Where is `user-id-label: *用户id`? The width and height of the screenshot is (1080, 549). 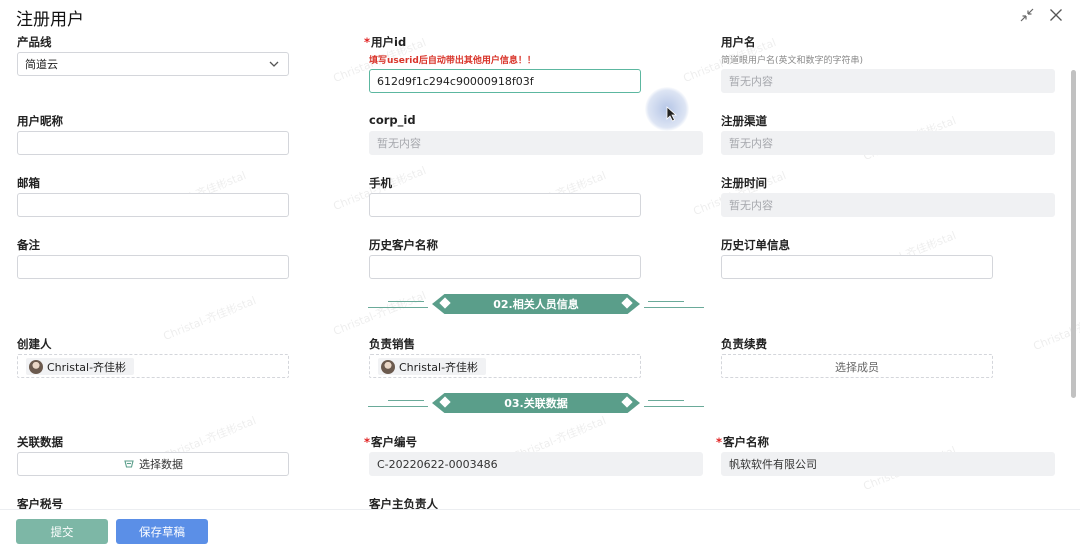
user-id-label: *用户id is located at coordinates (385, 42).